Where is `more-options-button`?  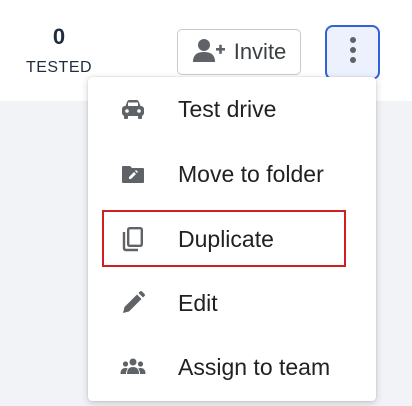
more-options-button is located at coordinates (352, 52).